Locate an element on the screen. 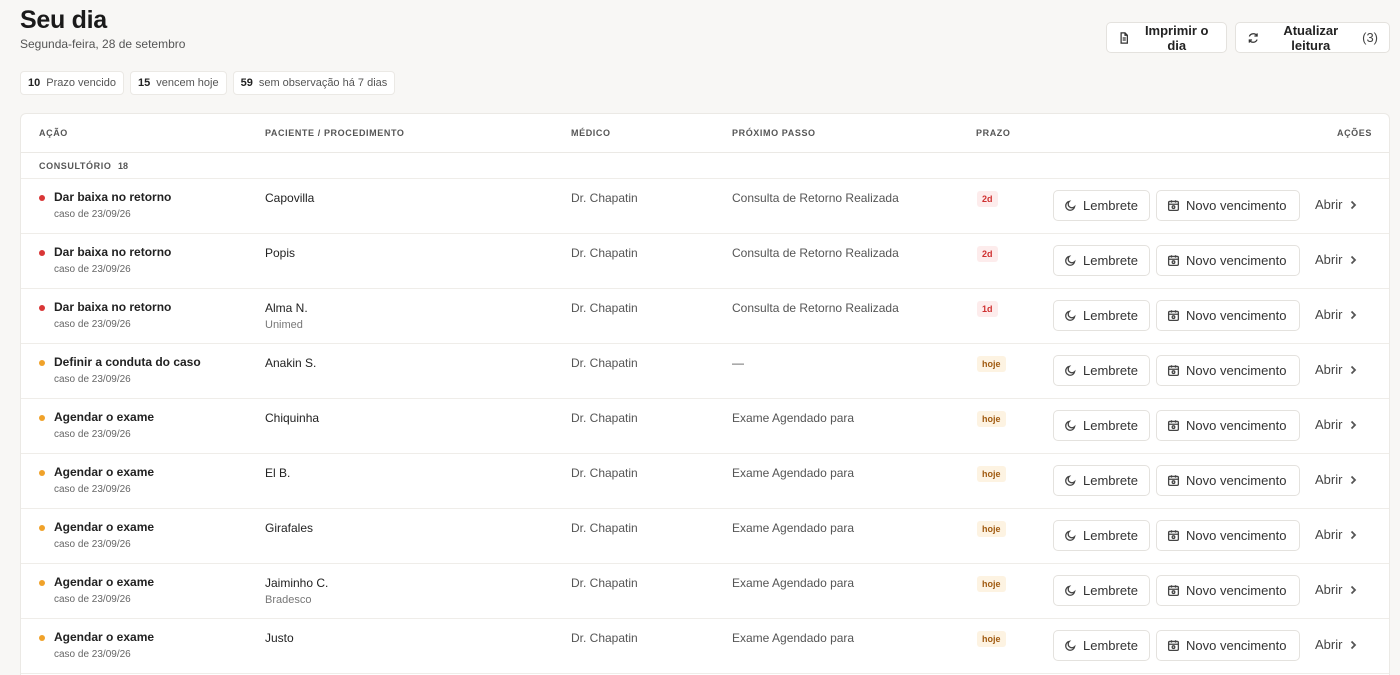  group-label: CONSULTÓRIO is located at coordinates (75, 166).